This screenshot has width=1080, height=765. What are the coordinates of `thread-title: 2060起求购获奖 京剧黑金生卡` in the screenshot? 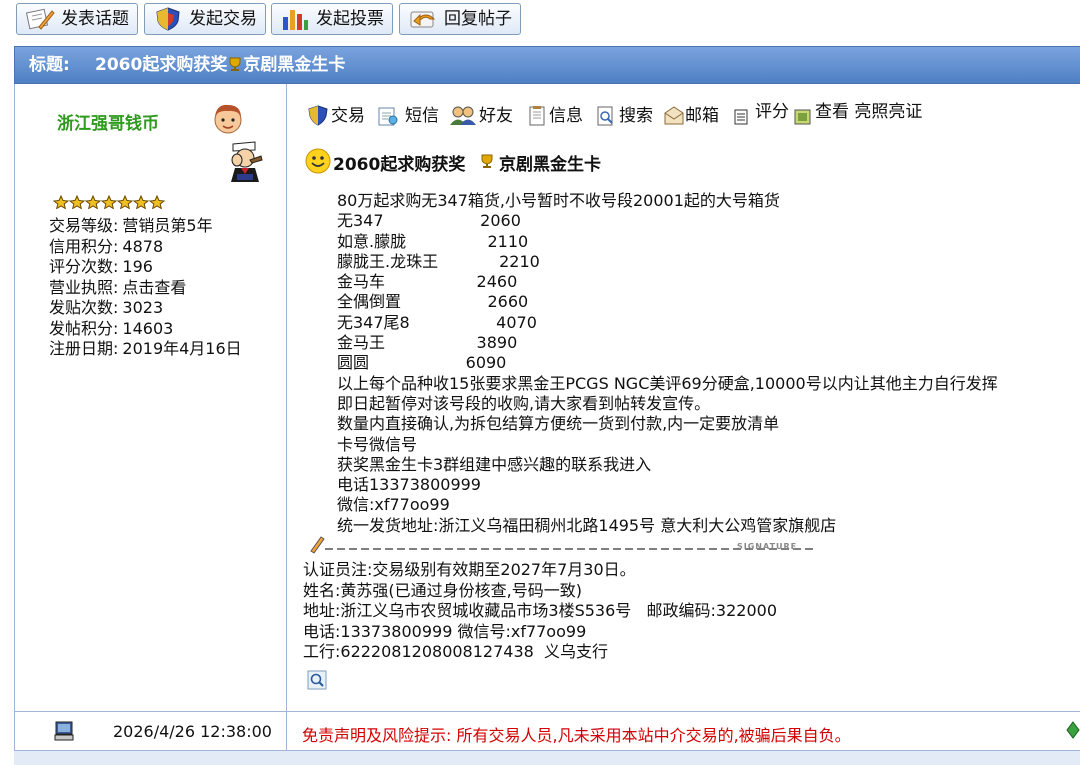 It's located at (220, 65).